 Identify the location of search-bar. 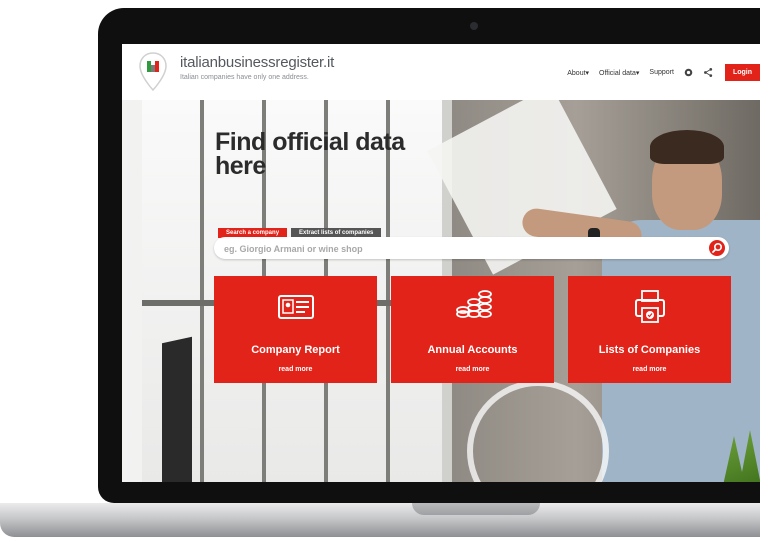
(471, 248).